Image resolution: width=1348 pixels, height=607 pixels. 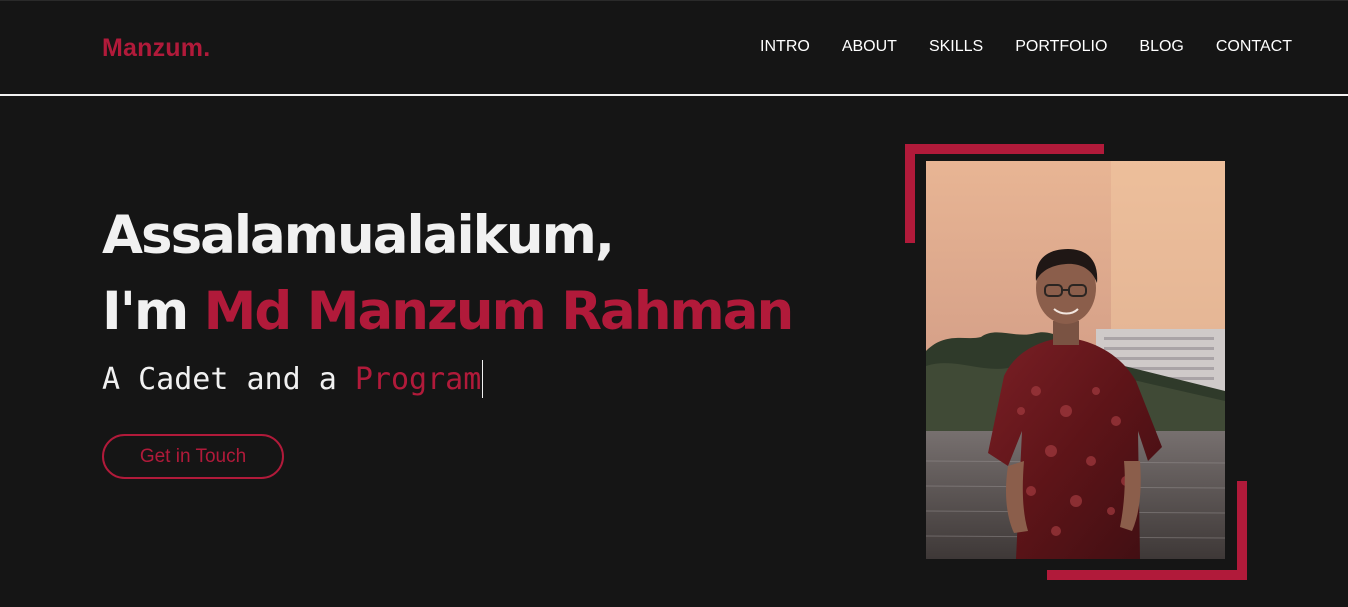 I want to click on hero-name: Md Manzum Rahman, so click(x=499, y=311).